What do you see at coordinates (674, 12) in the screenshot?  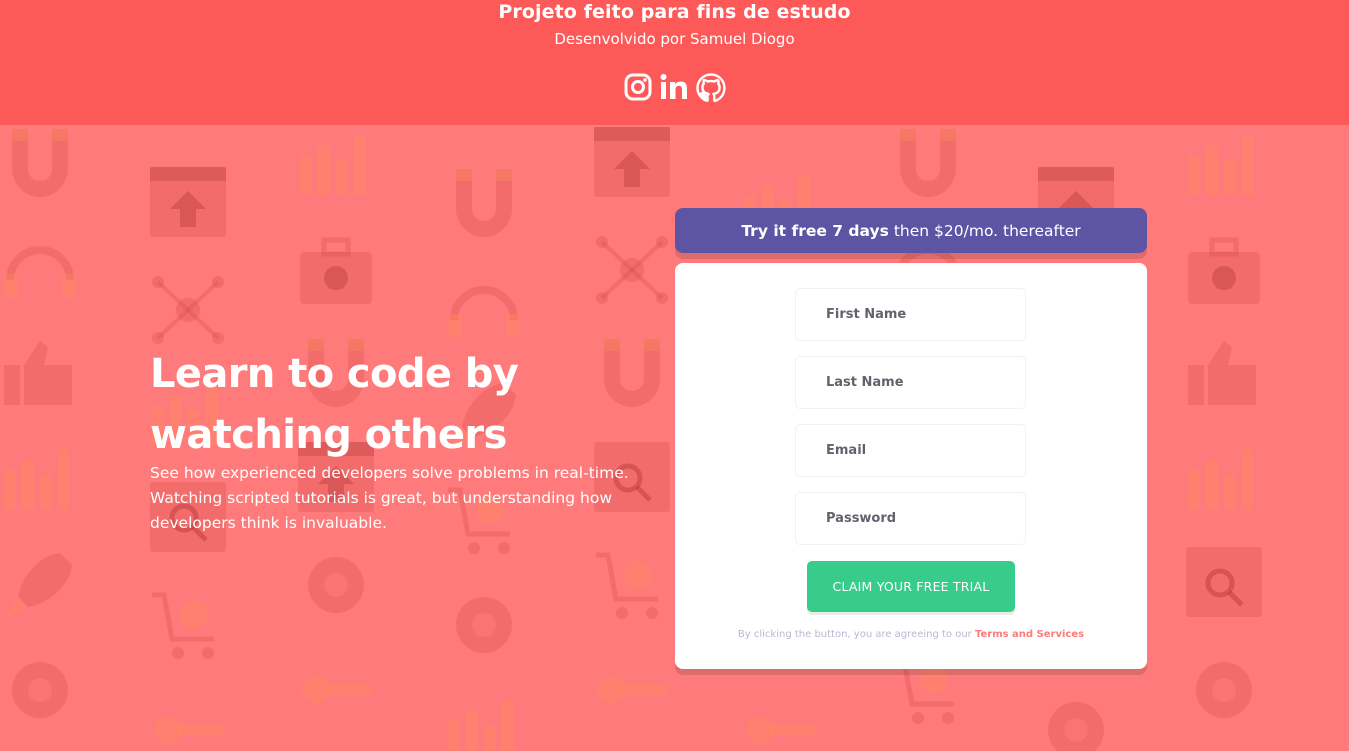 I see `header-title: Projeto feito para fins de estudo` at bounding box center [674, 12].